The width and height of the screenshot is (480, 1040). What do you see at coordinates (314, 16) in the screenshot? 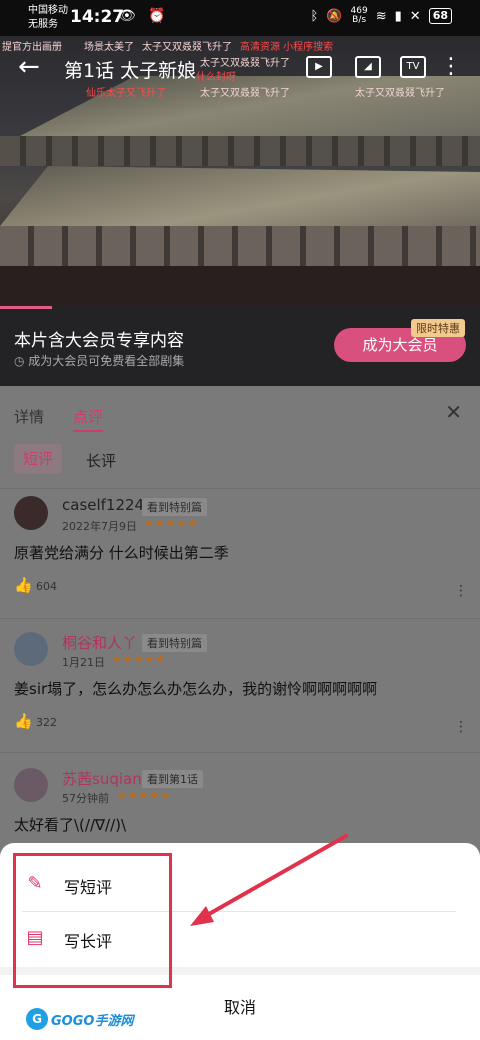
I see `bluetooth-icon: ᛒ` at bounding box center [314, 16].